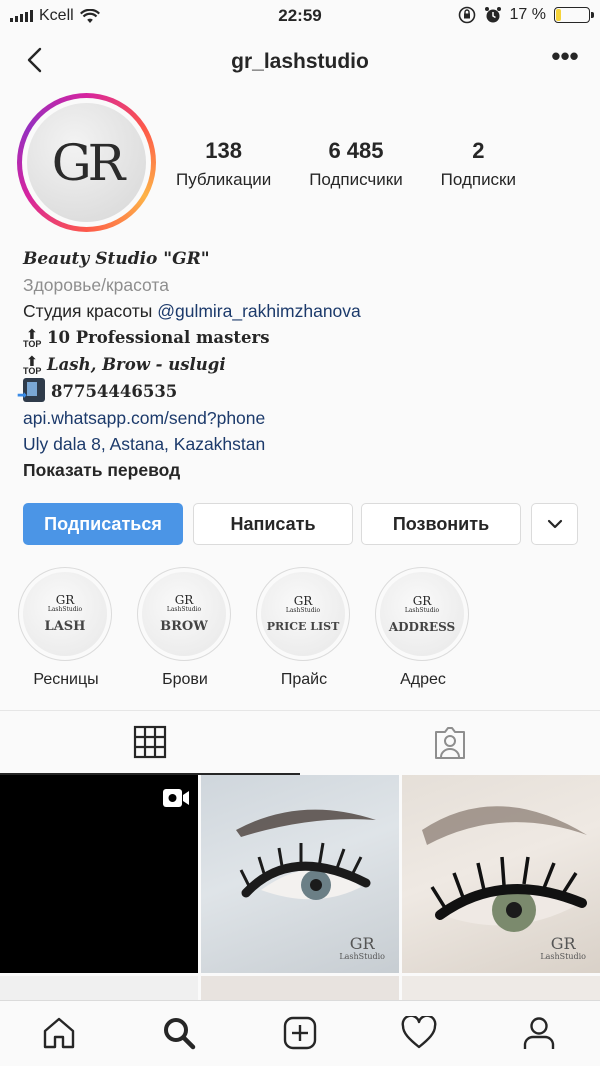 The width and height of the screenshot is (600, 1066). I want to click on bio-mention-link: @gulmira_rakhimzhanova, so click(259, 311).